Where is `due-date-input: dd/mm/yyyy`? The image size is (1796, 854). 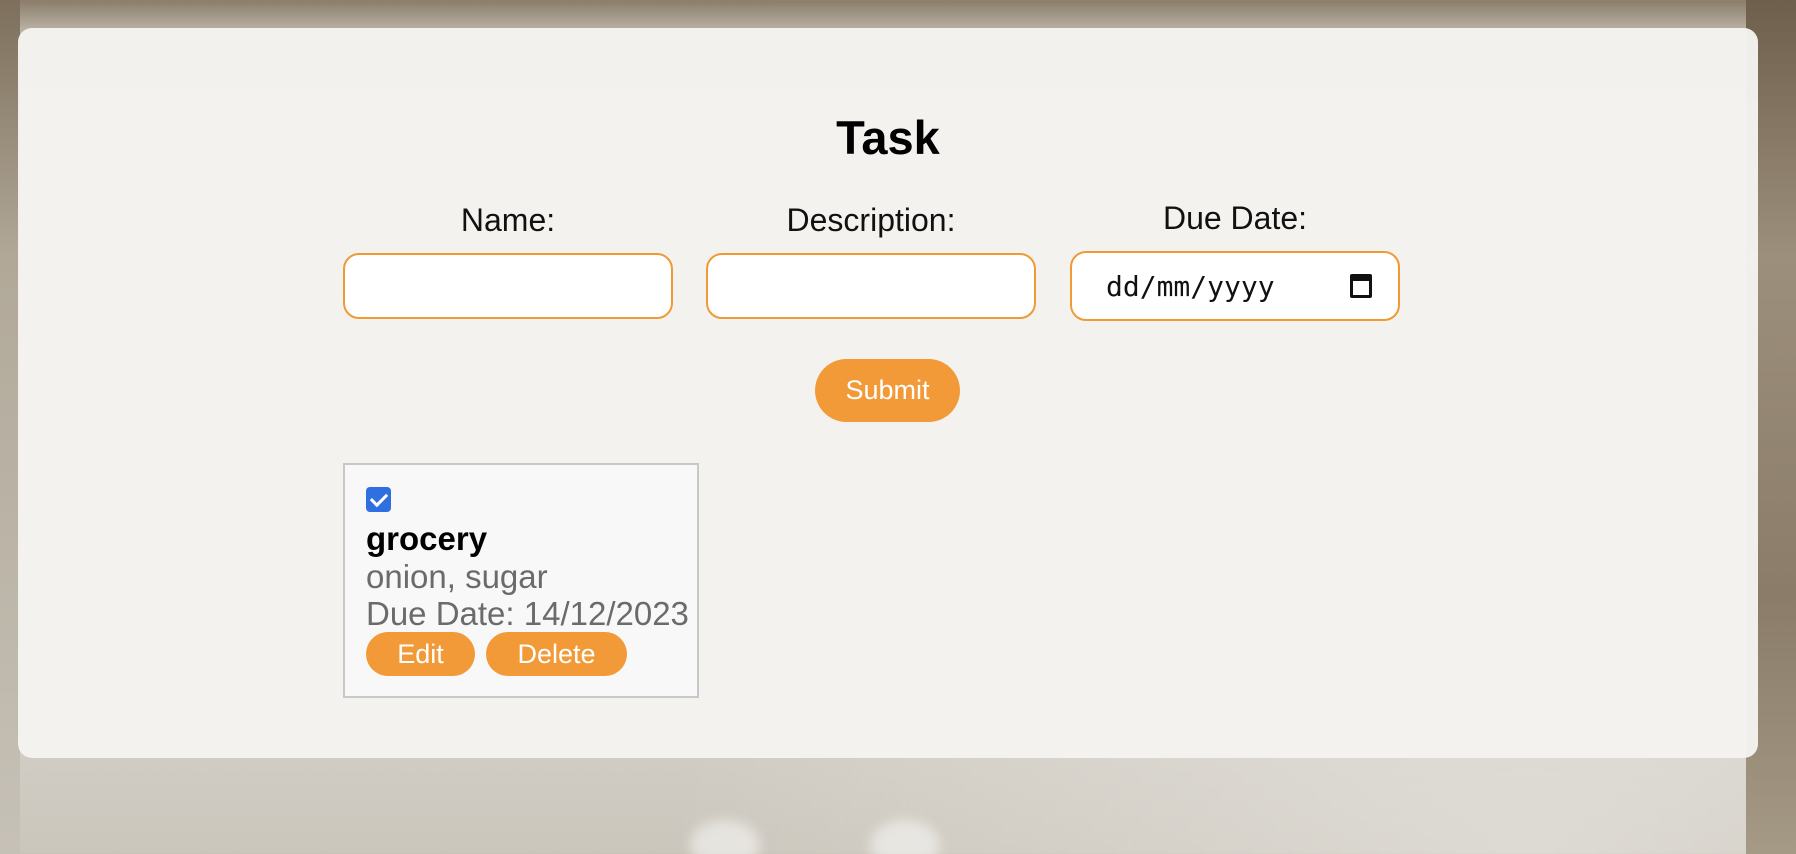 due-date-input: dd/mm/yyyy is located at coordinates (1235, 286).